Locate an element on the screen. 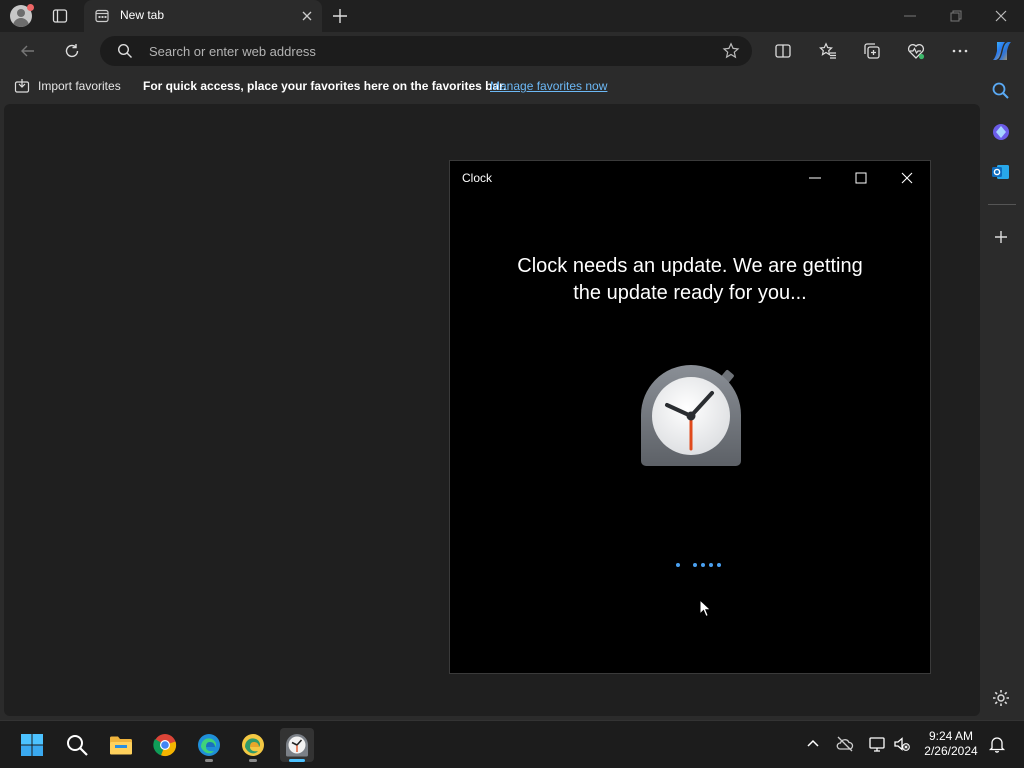  taskbar-edge-canary is located at coordinates (253, 745).